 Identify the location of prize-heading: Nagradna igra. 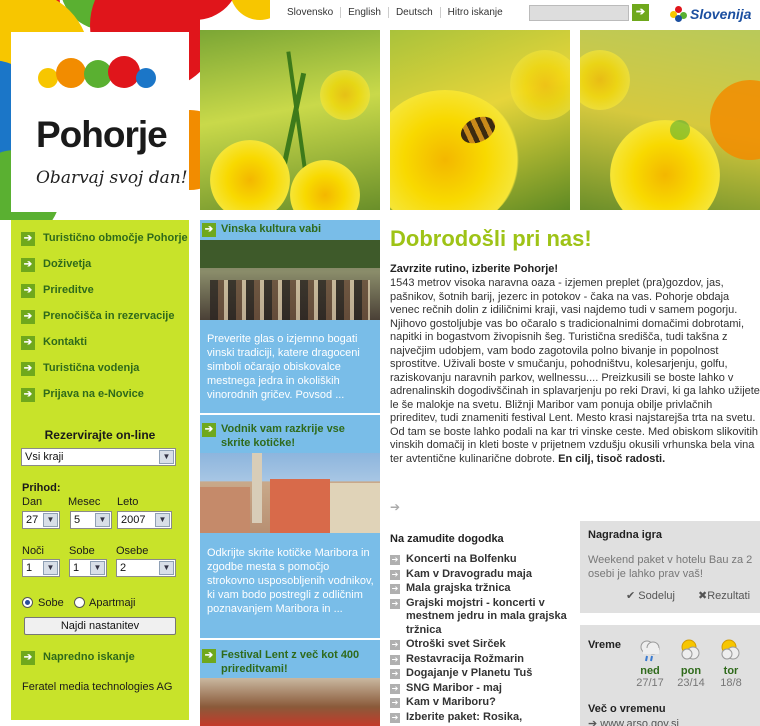
(625, 535).